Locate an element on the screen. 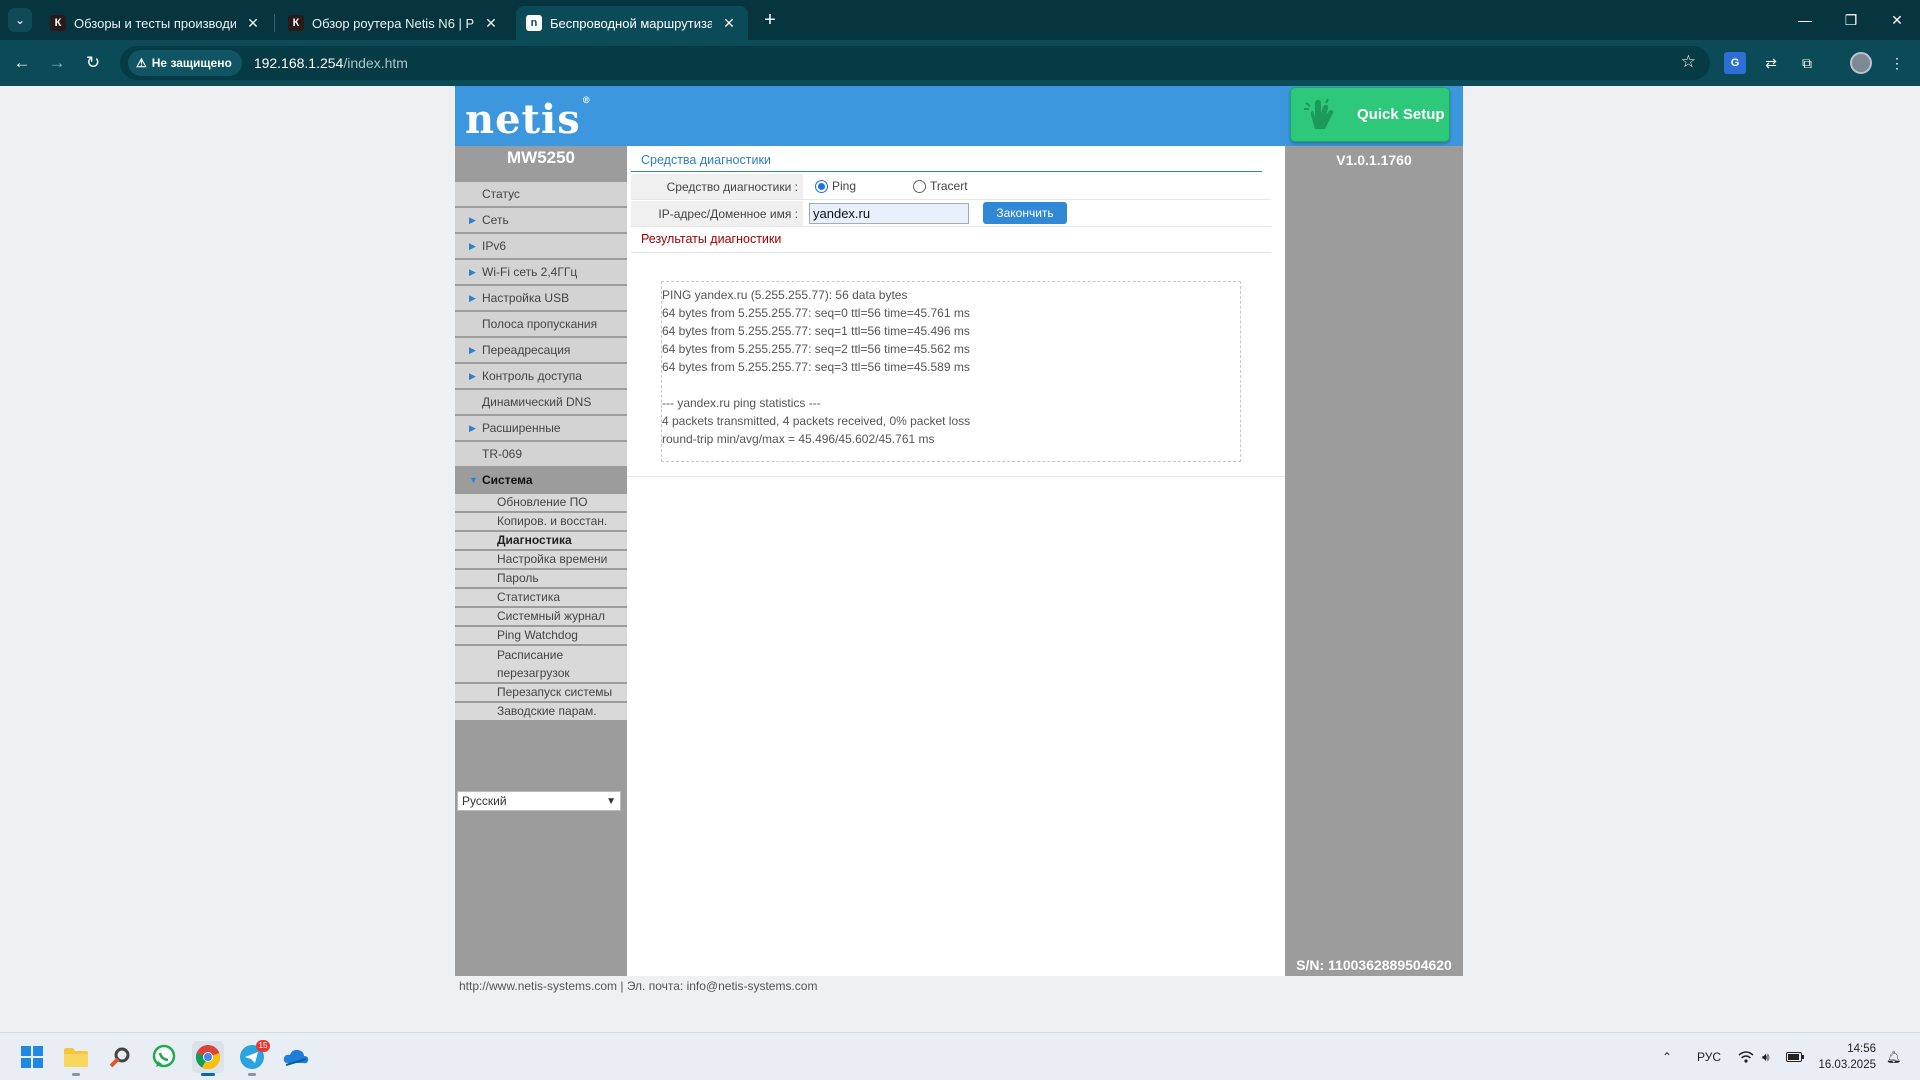  folder-icon is located at coordinates (76, 1057).